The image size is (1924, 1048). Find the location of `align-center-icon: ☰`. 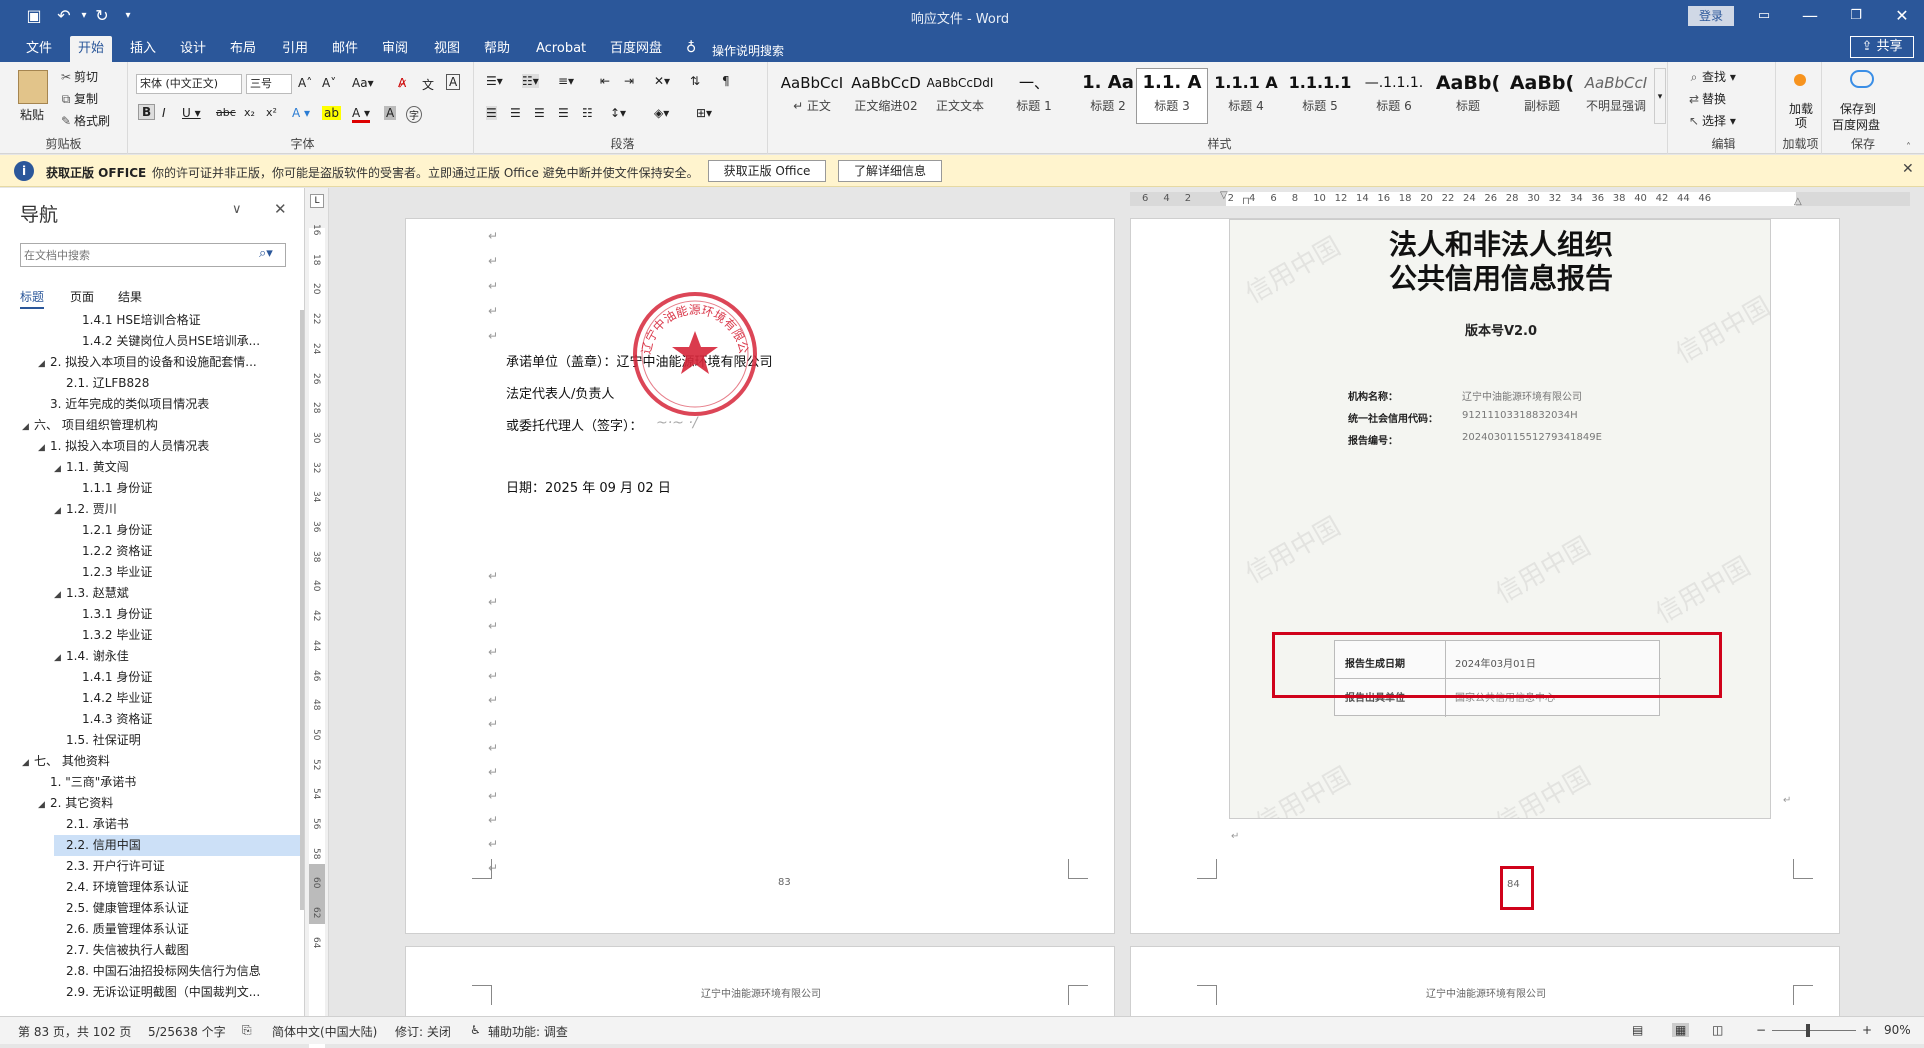

align-center-icon: ☰ is located at coordinates (515, 113).